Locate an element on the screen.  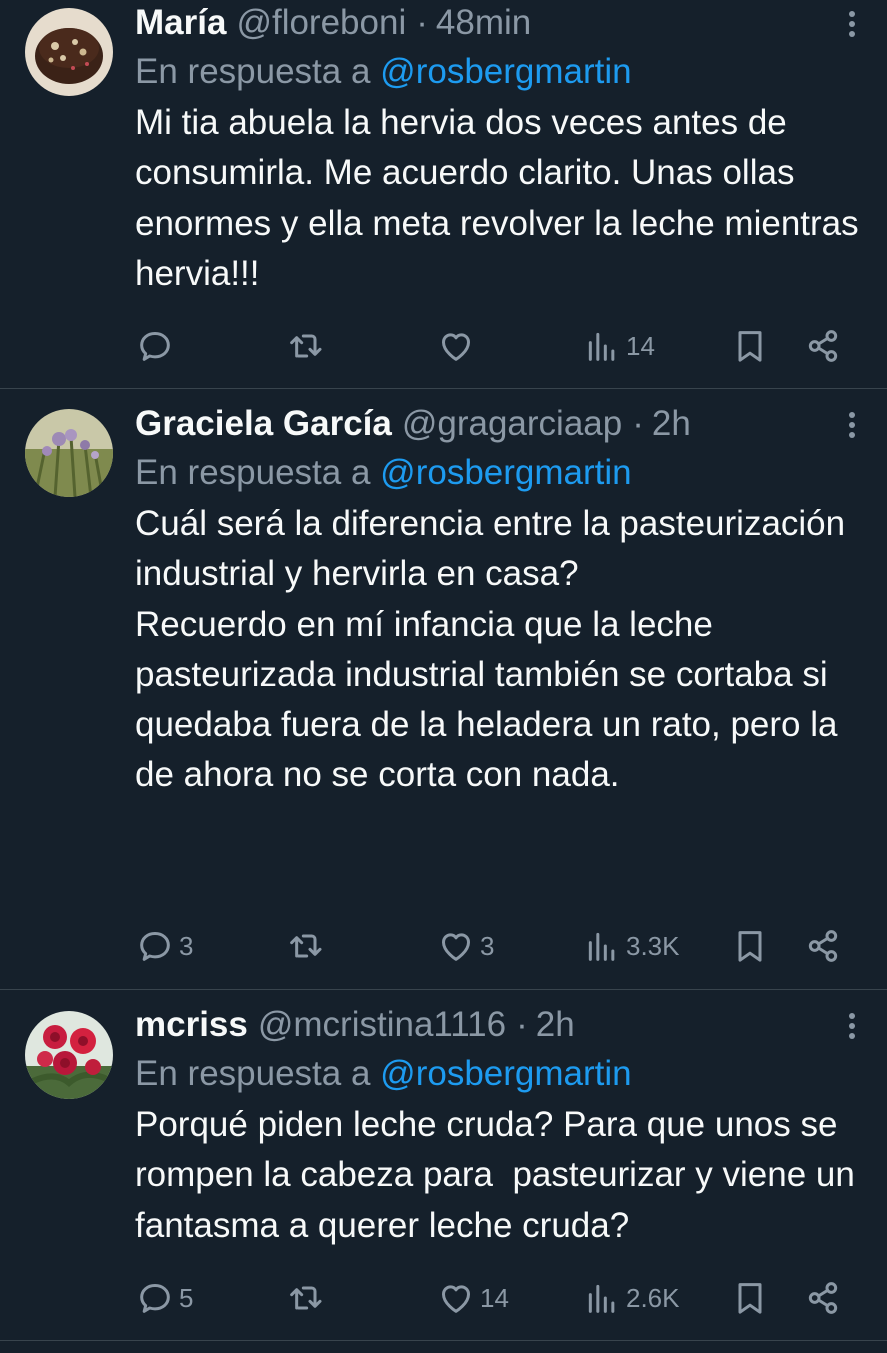
like-button: 14 is located at coordinates (472, 1298).